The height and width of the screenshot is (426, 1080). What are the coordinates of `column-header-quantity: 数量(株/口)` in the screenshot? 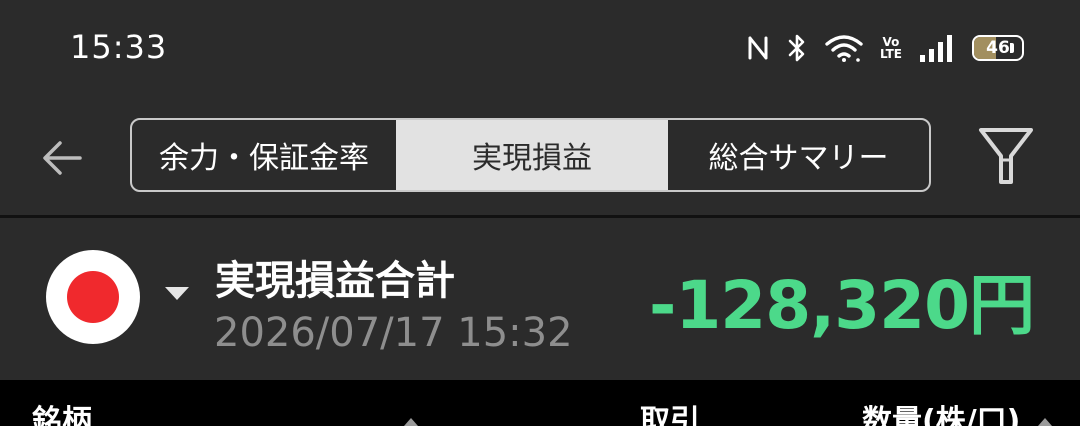 It's located at (941, 411).